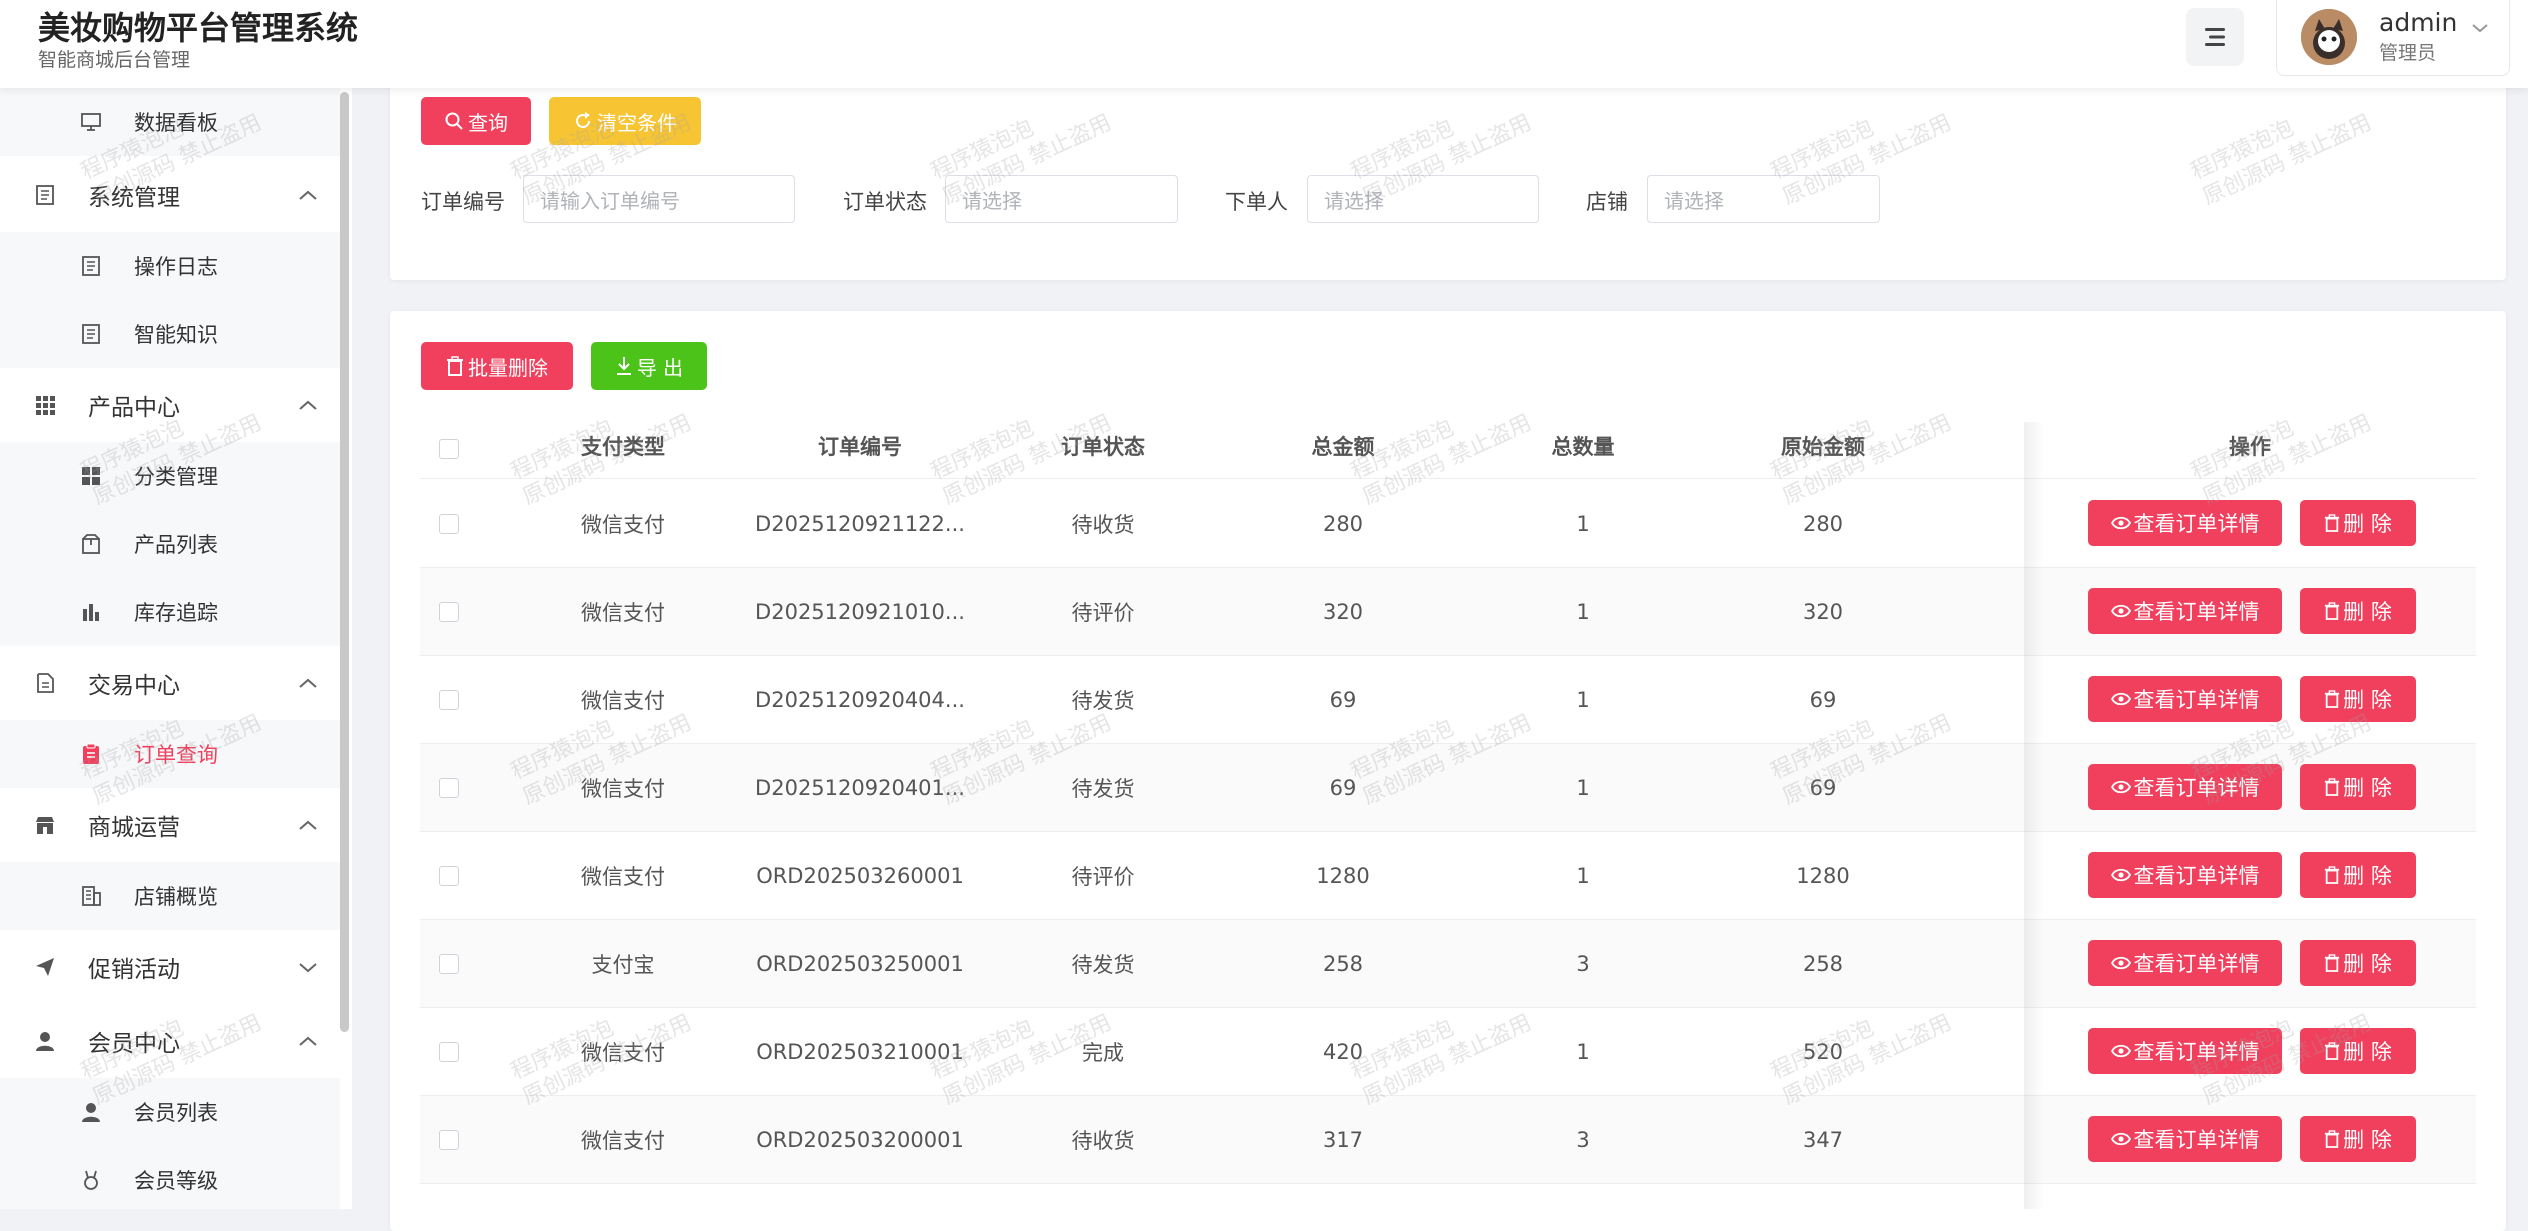  Describe the element at coordinates (1256, 202) in the screenshot. I see `filter-label-orderer: 下单人` at that location.